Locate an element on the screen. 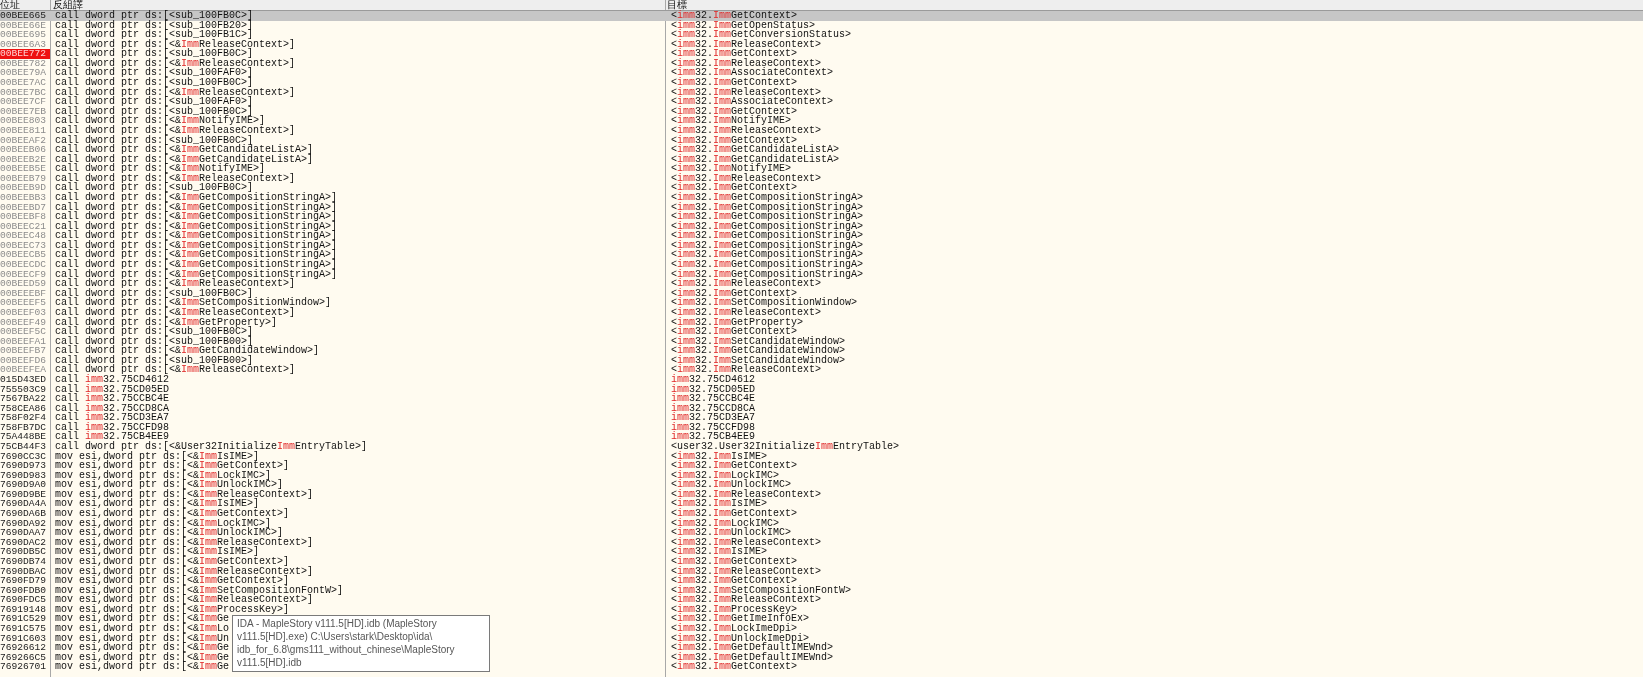 The image size is (1643, 677). address-text: 7690D9BE is located at coordinates (24, 494).